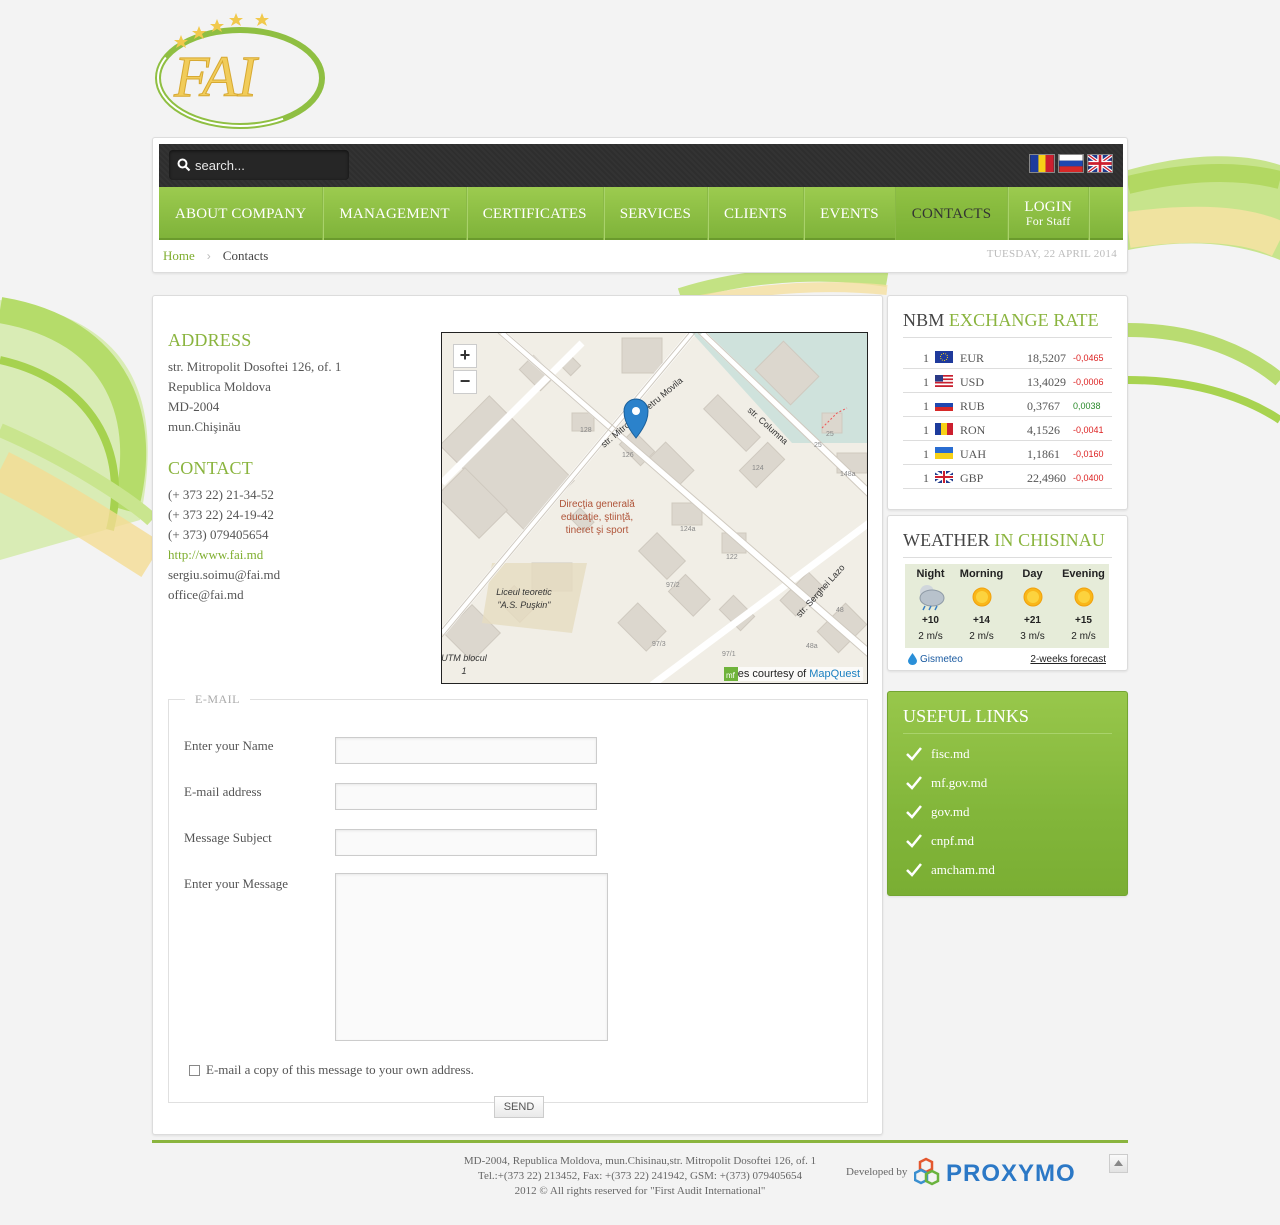  I want to click on address-line: str. Mitropolit Dosoftei 126, of. 1, so click(255, 366).